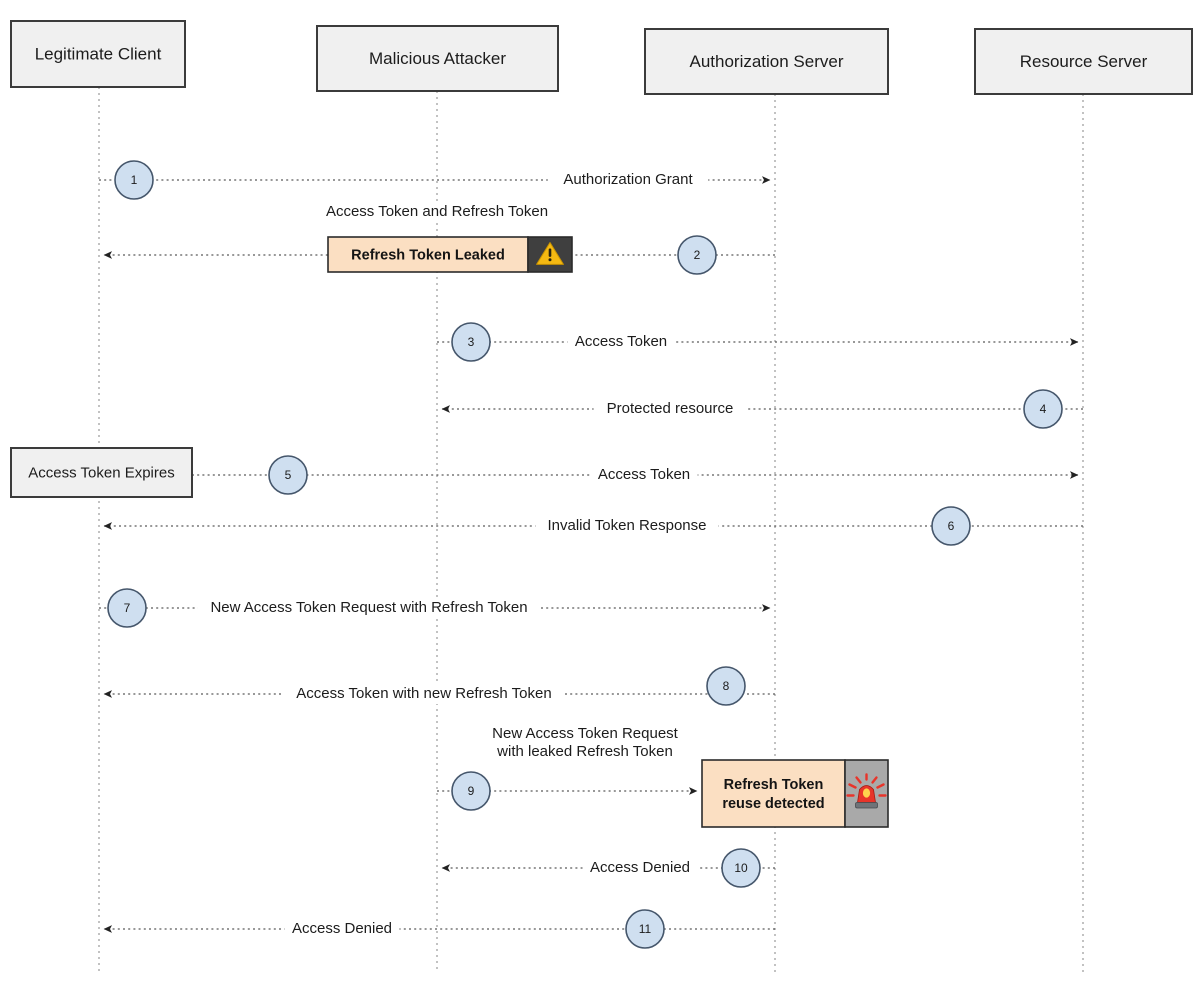  What do you see at coordinates (951, 526) in the screenshot?
I see `step-number-6: 6` at bounding box center [951, 526].